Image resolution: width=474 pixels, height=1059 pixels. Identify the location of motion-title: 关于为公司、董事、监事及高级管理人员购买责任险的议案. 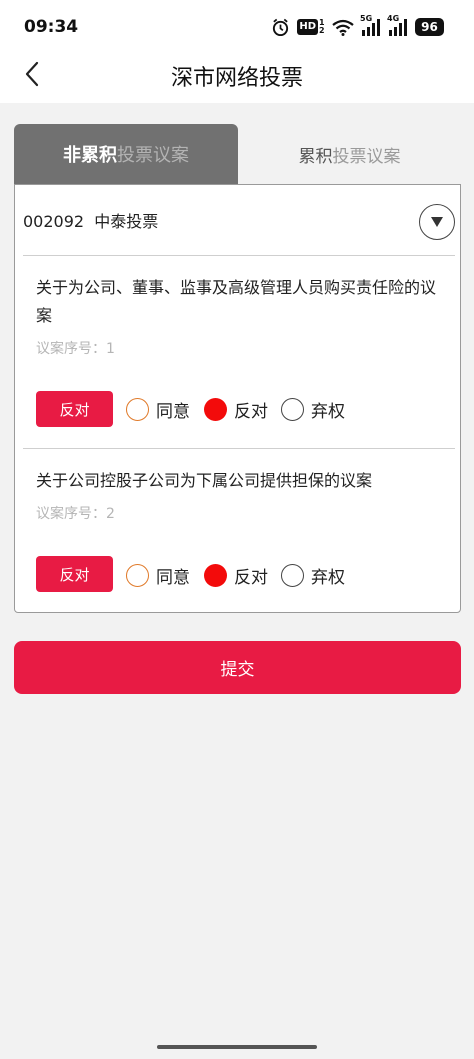
(236, 301).